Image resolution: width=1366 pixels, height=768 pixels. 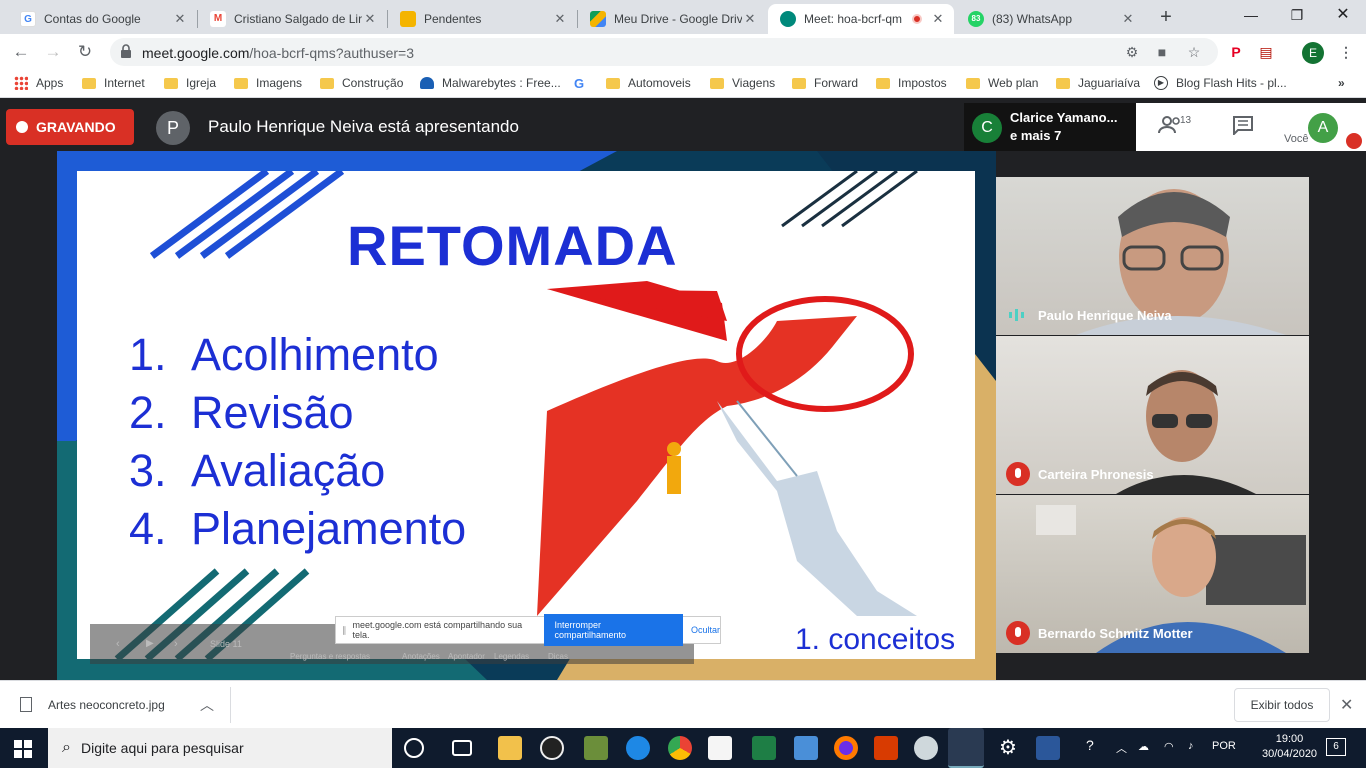 What do you see at coordinates (911, 83) in the screenshot?
I see `bookmark-folder: Impostos` at bounding box center [911, 83].